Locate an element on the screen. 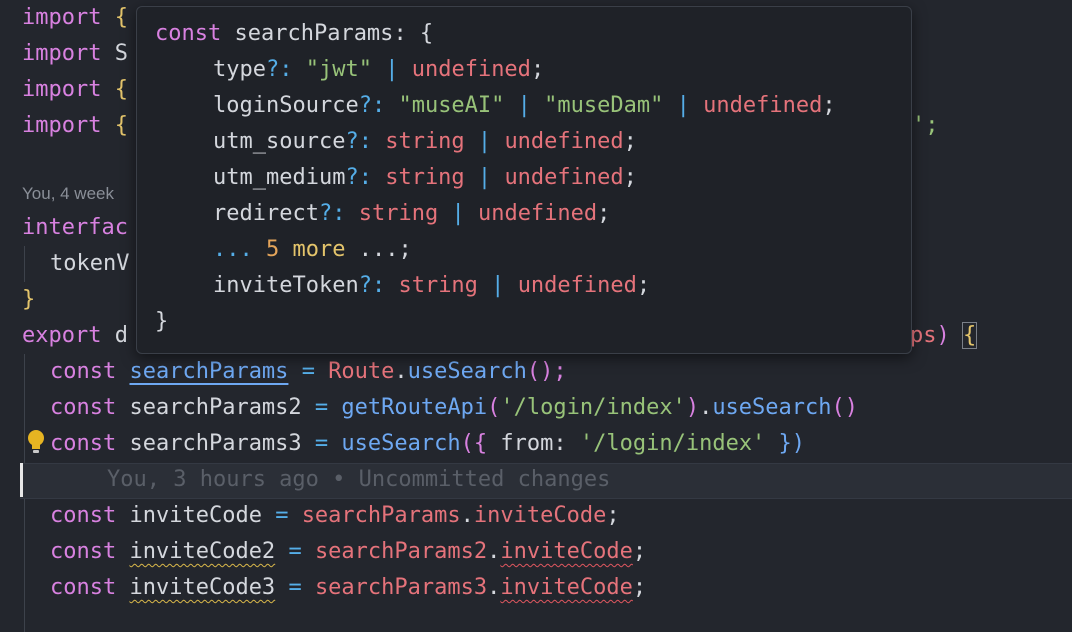 This screenshot has width=1072, height=632. tooltip-field-type: type?: "jwt" | undefined; is located at coordinates (379, 69).